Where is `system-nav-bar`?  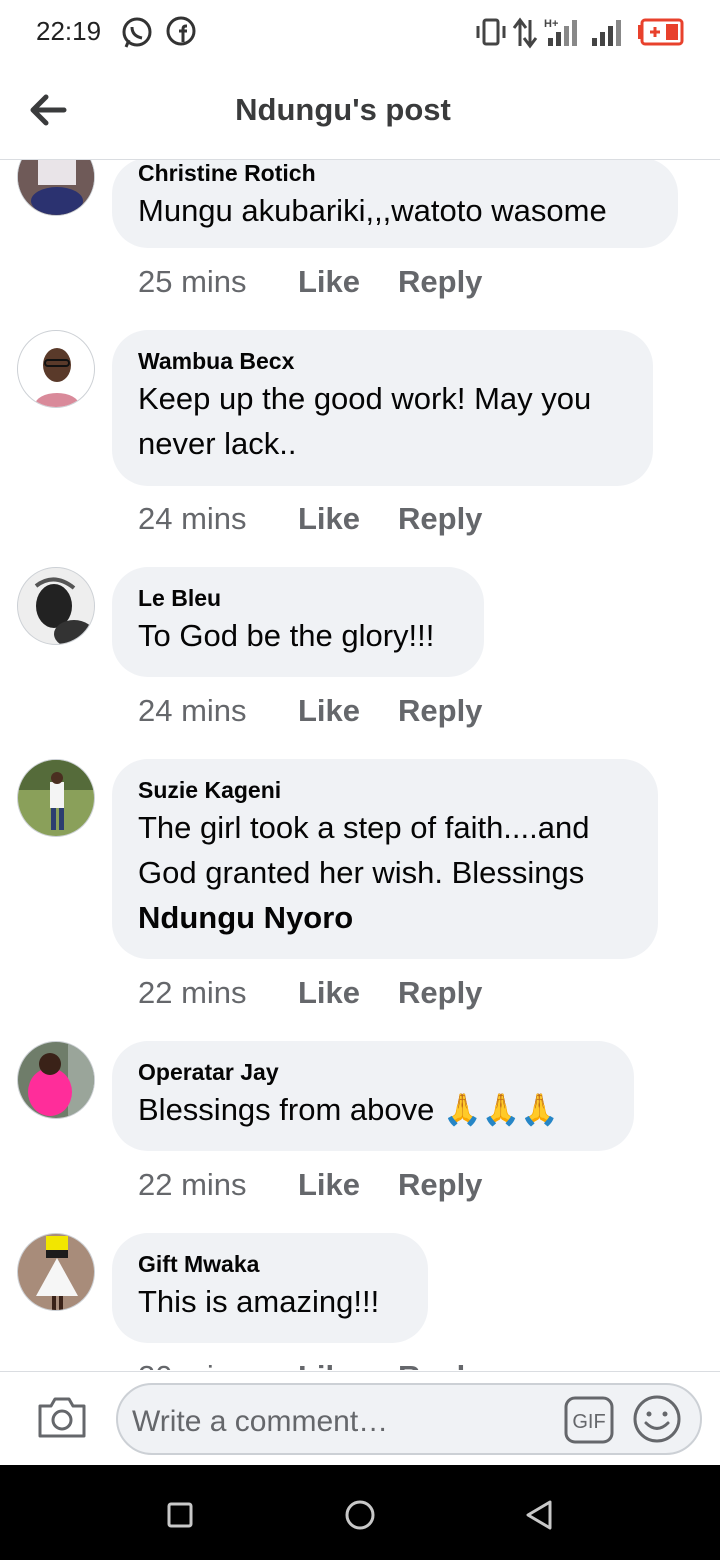 system-nav-bar is located at coordinates (360, 1512).